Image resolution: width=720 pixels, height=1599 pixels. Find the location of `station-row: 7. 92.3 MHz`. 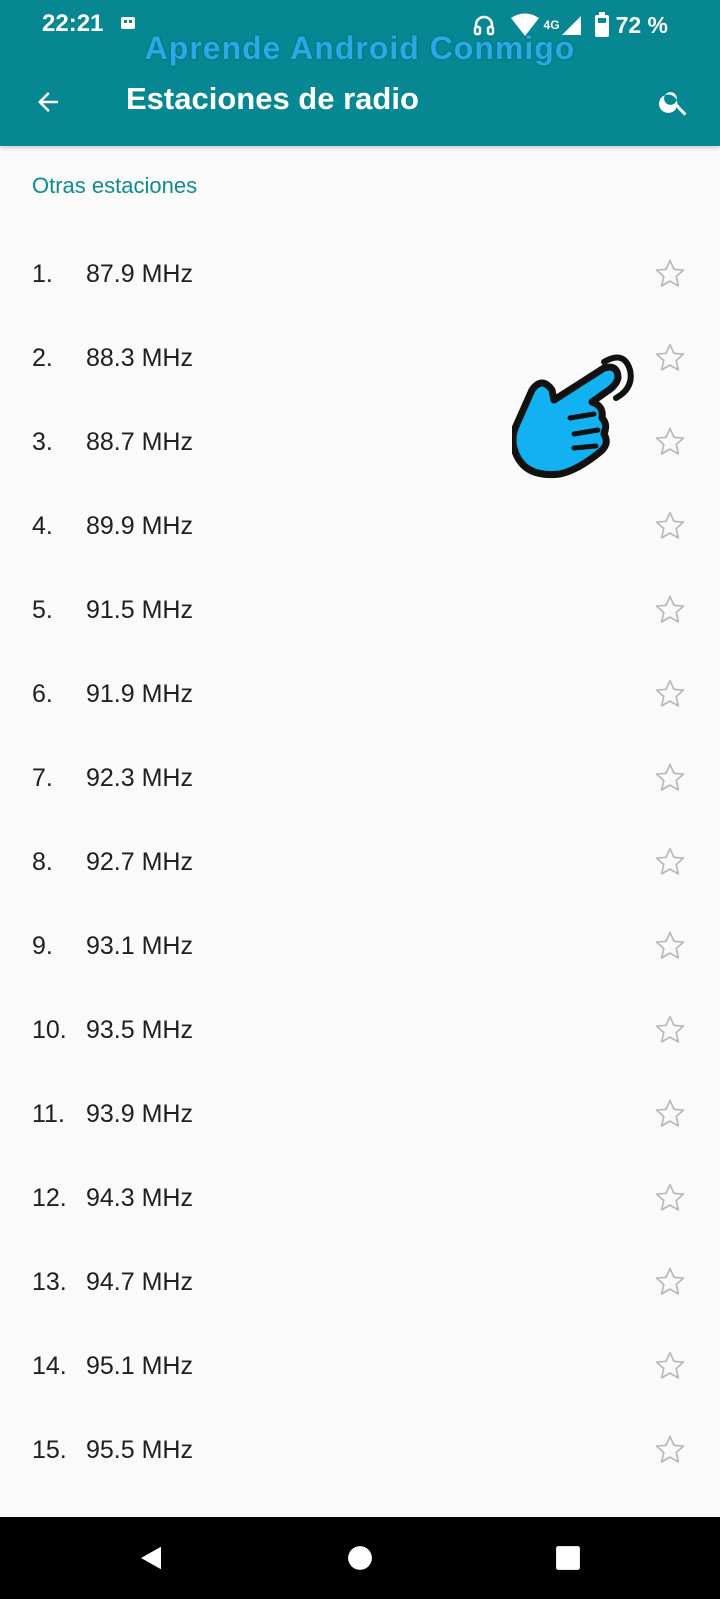

station-row: 7. 92.3 MHz is located at coordinates (360, 778).